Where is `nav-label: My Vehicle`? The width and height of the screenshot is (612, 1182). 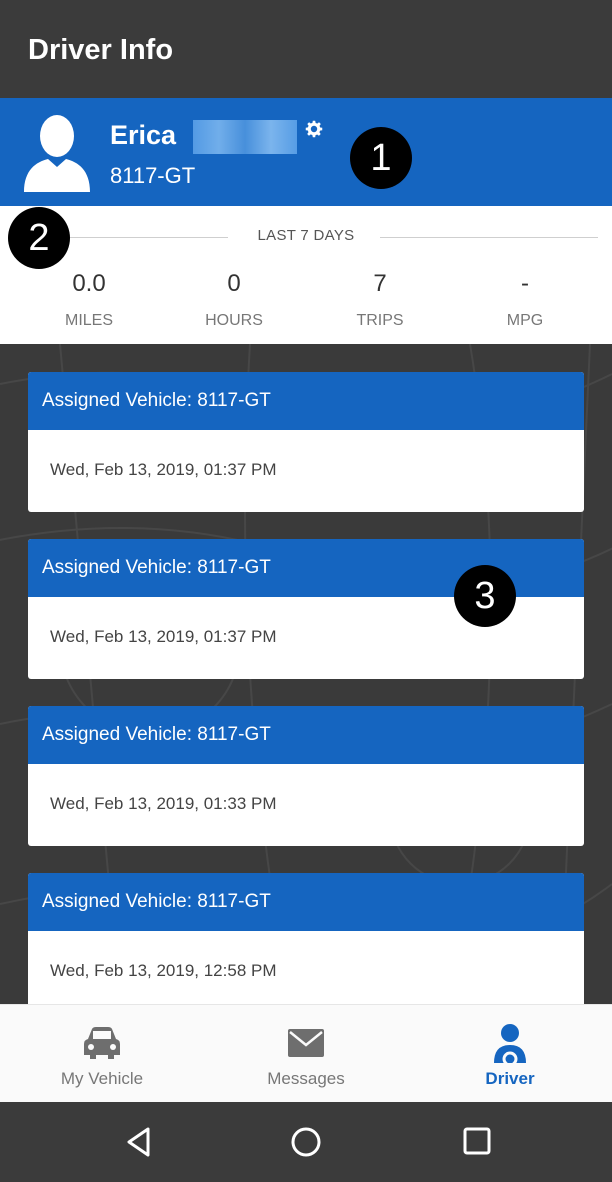 nav-label: My Vehicle is located at coordinates (102, 1078).